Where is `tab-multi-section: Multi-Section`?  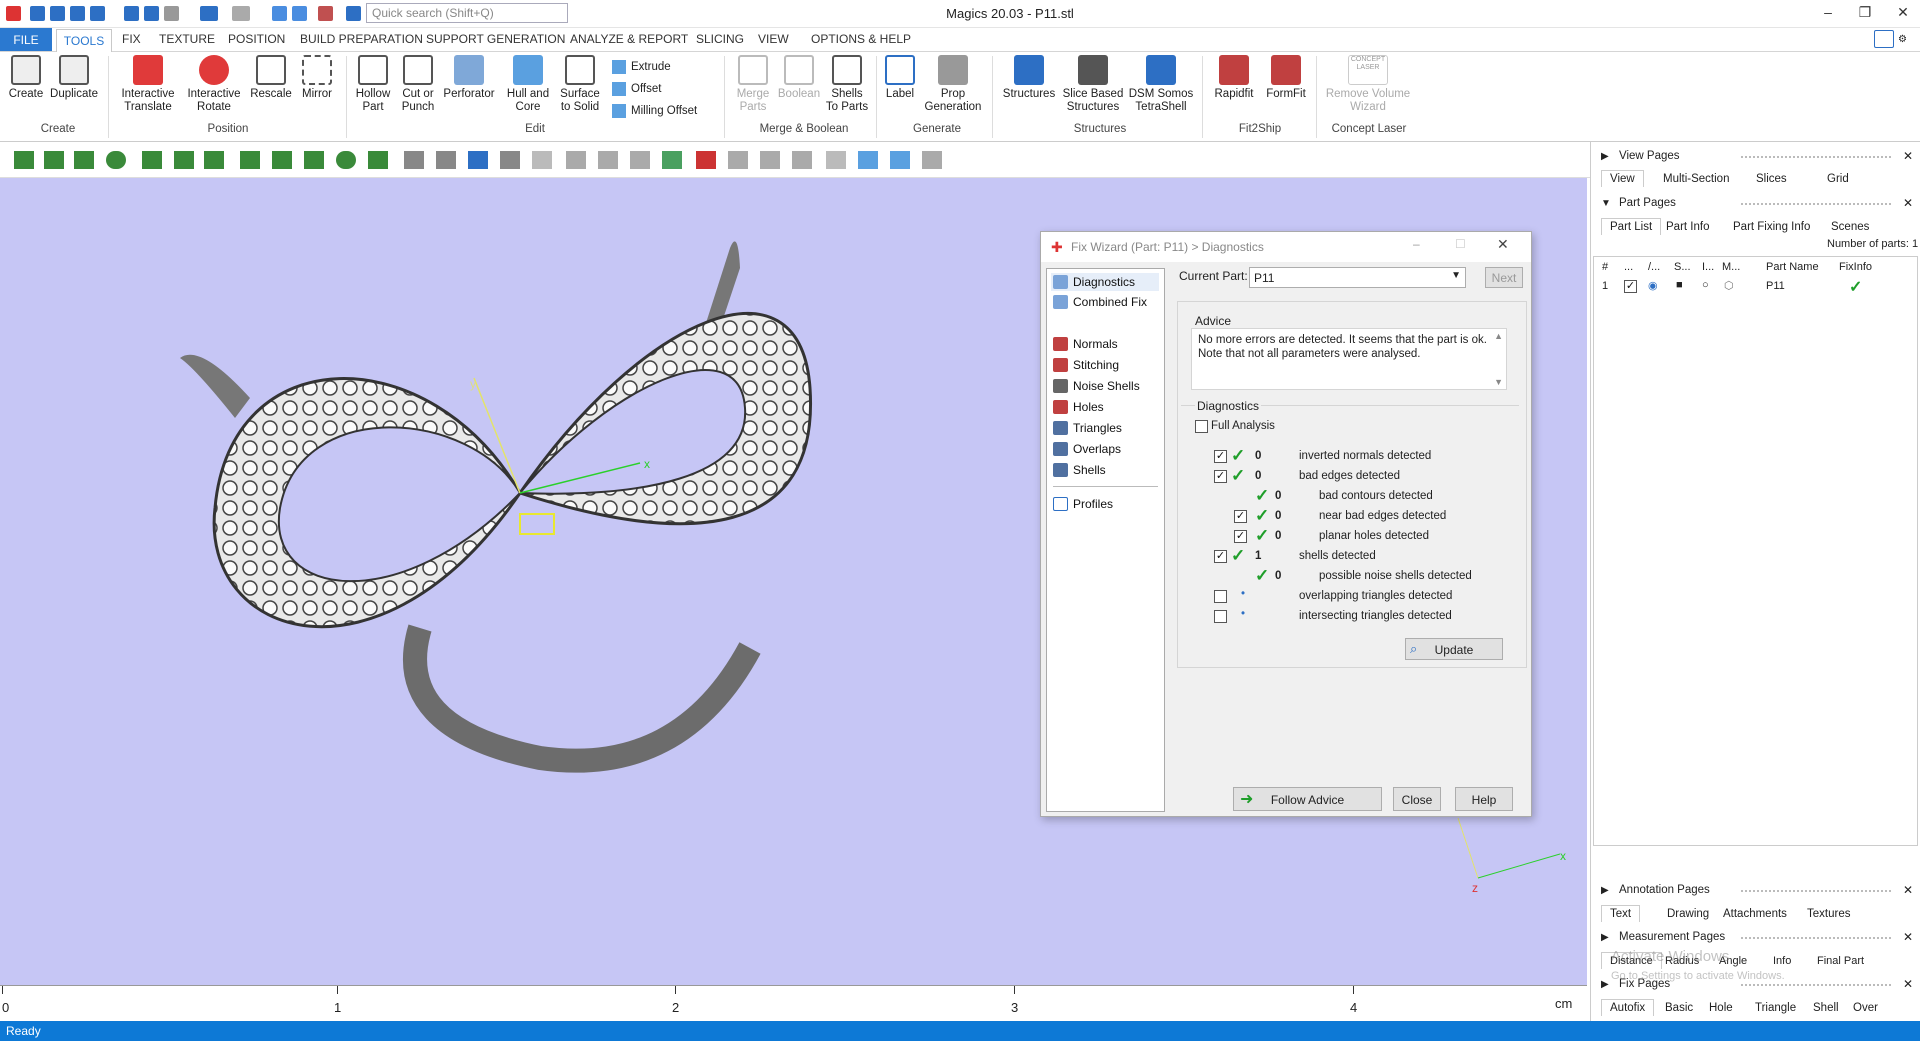 tab-multi-section: Multi-Section is located at coordinates (1696, 179).